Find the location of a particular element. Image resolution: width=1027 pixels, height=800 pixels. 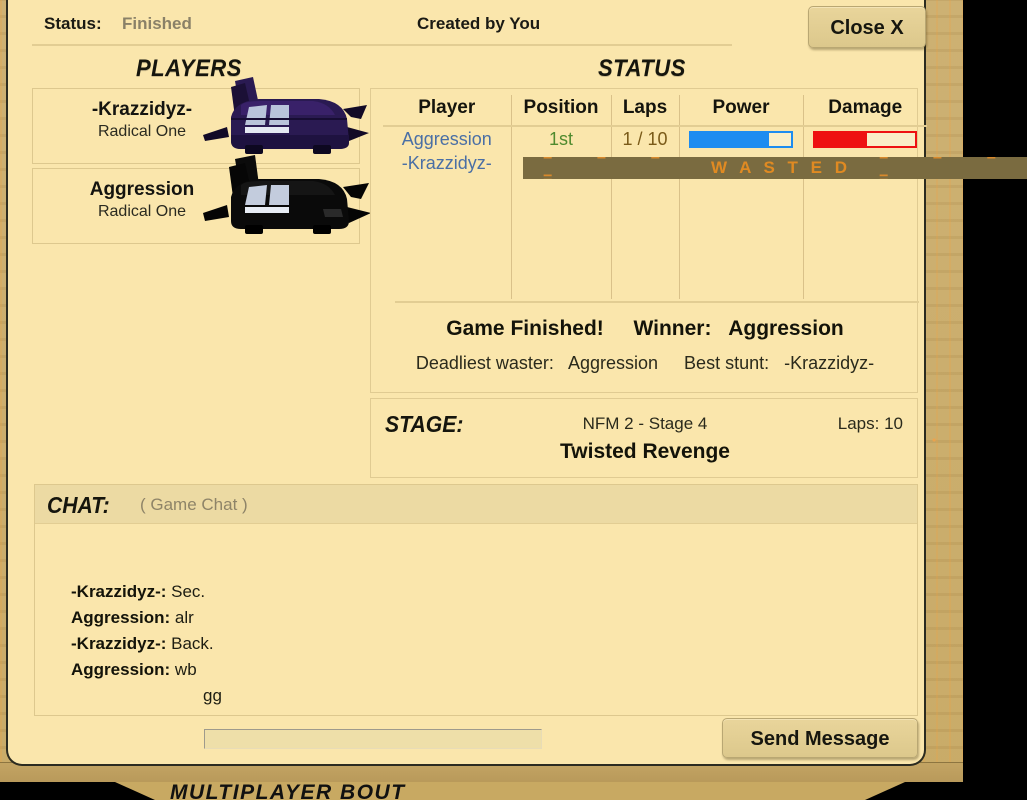

chat-input is located at coordinates (373, 739).